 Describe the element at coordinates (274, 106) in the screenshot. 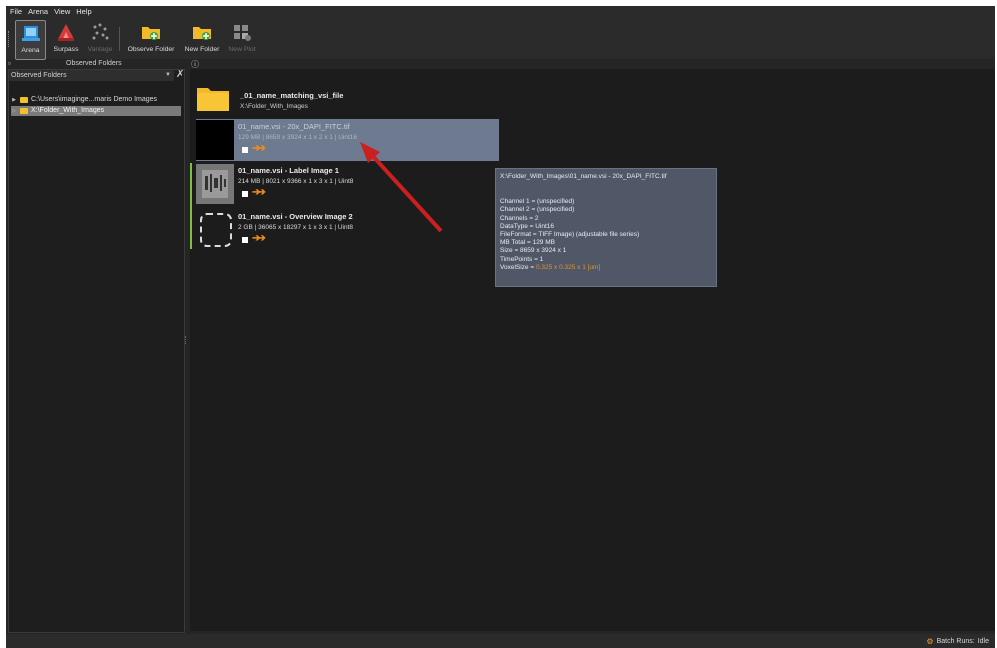

I see `folder-path: X:\Folder_With_Images` at that location.